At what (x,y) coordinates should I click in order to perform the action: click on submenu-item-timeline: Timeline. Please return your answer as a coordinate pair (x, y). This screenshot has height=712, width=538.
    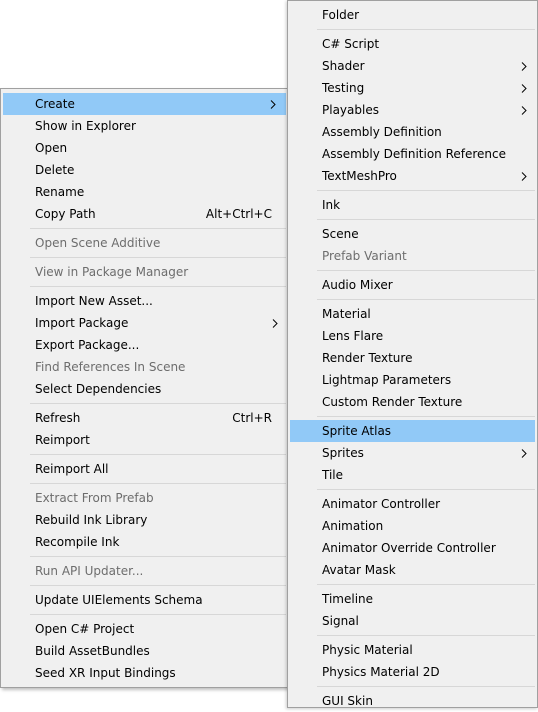
    Looking at the image, I should click on (412, 599).